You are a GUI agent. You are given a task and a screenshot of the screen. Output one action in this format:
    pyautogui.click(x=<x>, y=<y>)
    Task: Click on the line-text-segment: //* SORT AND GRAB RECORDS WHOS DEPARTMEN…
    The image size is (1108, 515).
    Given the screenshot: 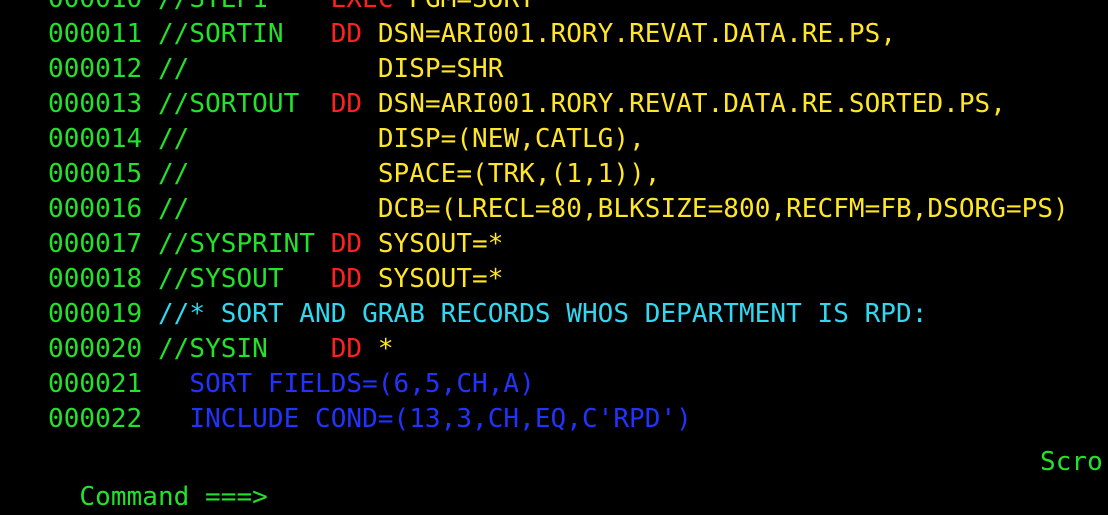 What is the action you would take?
    pyautogui.click(x=542, y=314)
    